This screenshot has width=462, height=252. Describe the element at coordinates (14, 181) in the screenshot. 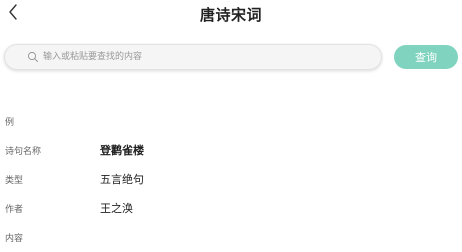

I see `detail-label-type: 类型` at that location.